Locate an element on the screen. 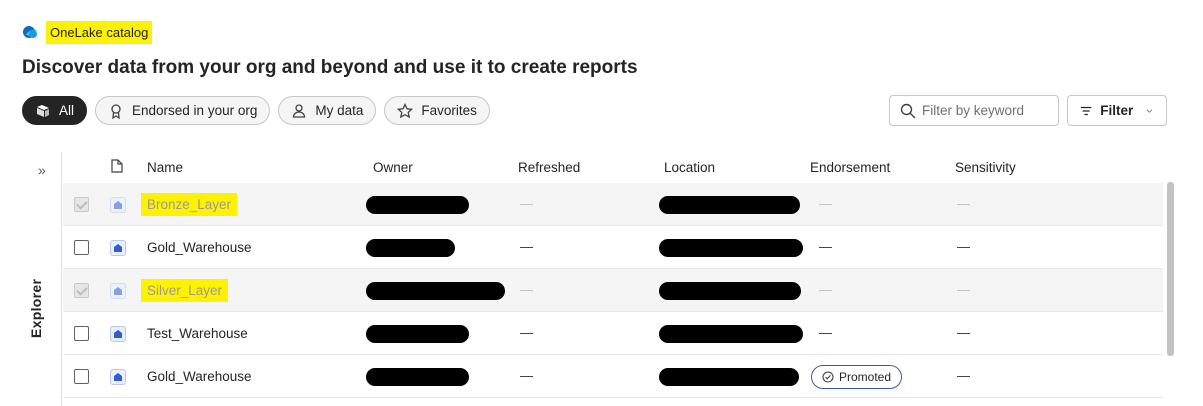 The width and height of the screenshot is (1203, 406). pill-endorsed: Endorsed in your org is located at coordinates (183, 110).